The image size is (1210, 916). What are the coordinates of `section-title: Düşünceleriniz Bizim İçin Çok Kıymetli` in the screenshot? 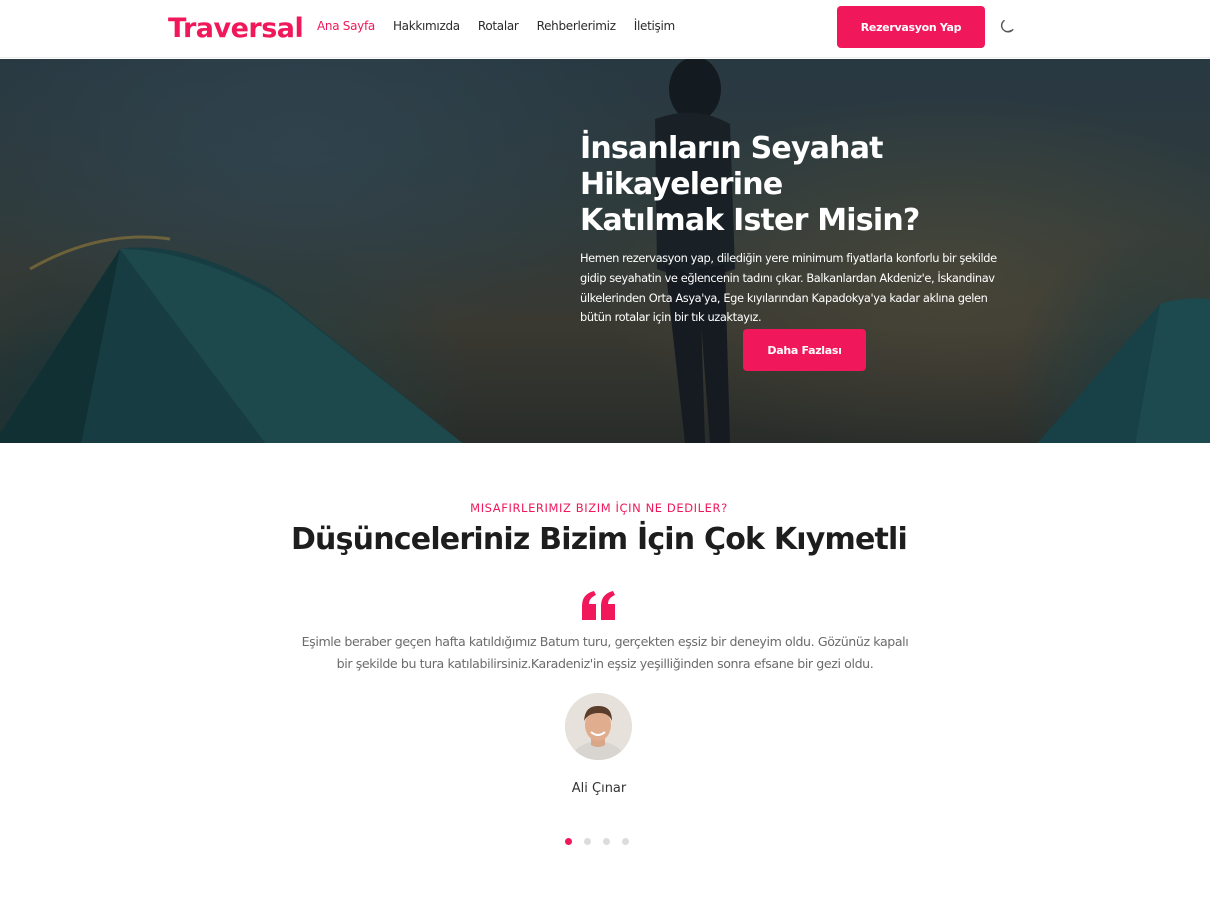 It's located at (599, 539).